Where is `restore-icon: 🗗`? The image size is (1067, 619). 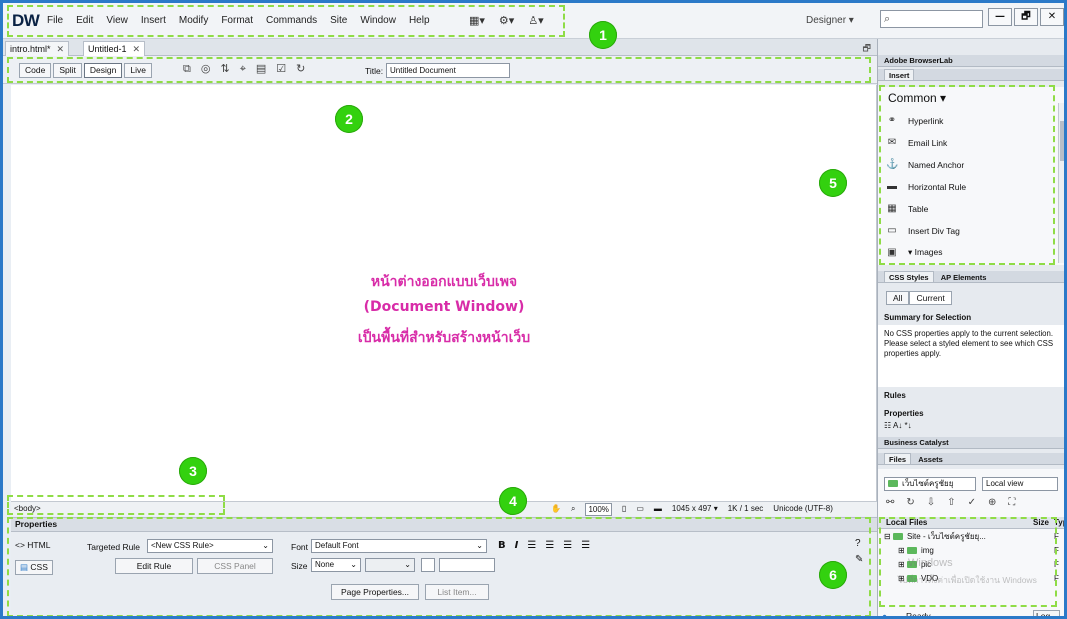 restore-icon: 🗗 is located at coordinates (867, 49).